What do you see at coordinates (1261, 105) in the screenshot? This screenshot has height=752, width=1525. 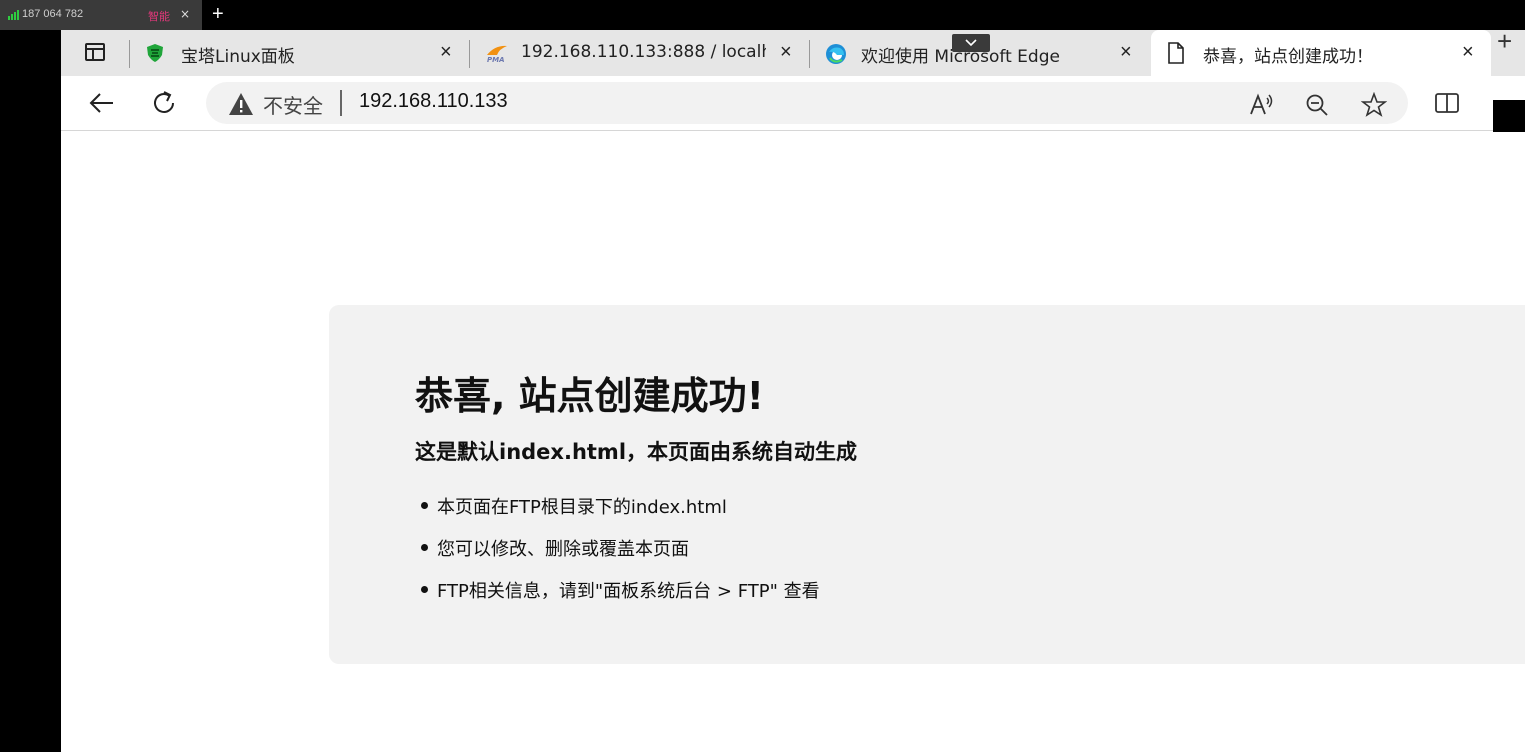 I see `read-aloud-icon` at bounding box center [1261, 105].